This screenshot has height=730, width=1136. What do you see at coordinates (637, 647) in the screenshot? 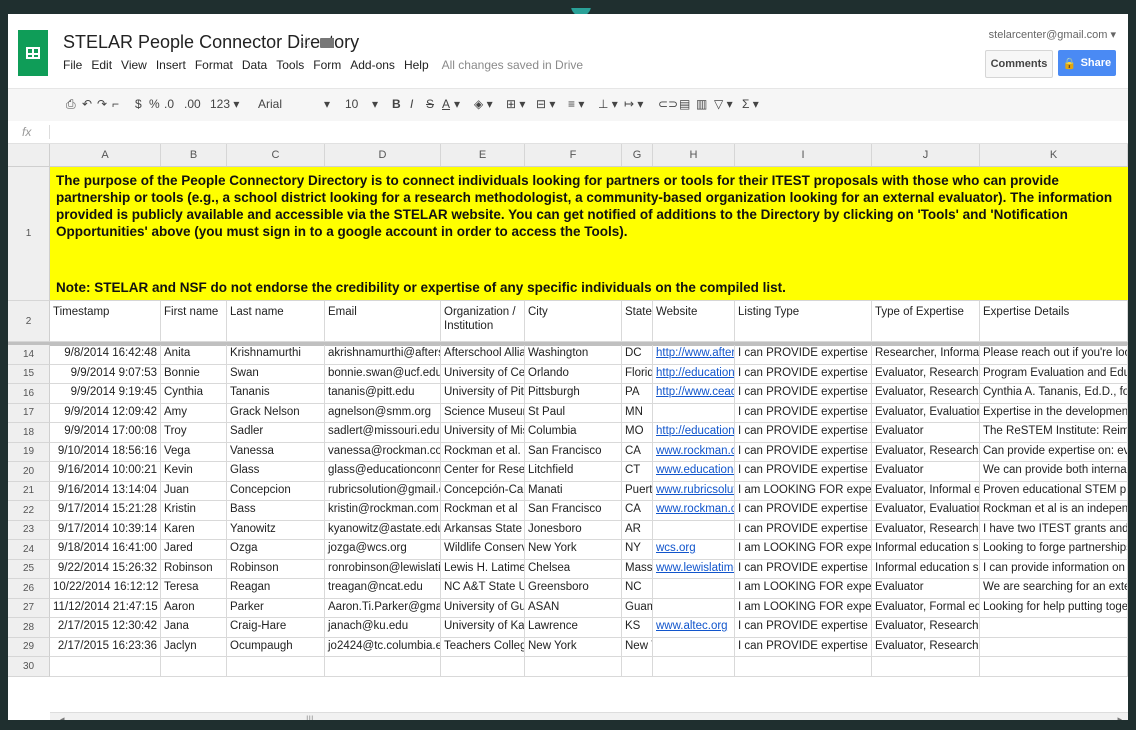
I see `cell-state: New York` at bounding box center [637, 647].